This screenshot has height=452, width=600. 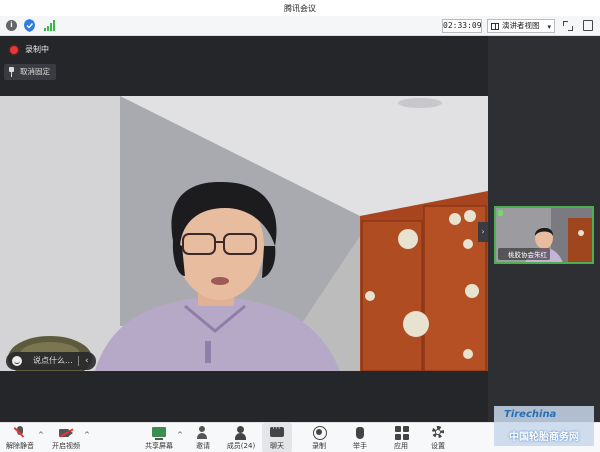 What do you see at coordinates (35, 71) in the screenshot?
I see `unpin-label: 取消固定` at bounding box center [35, 71].